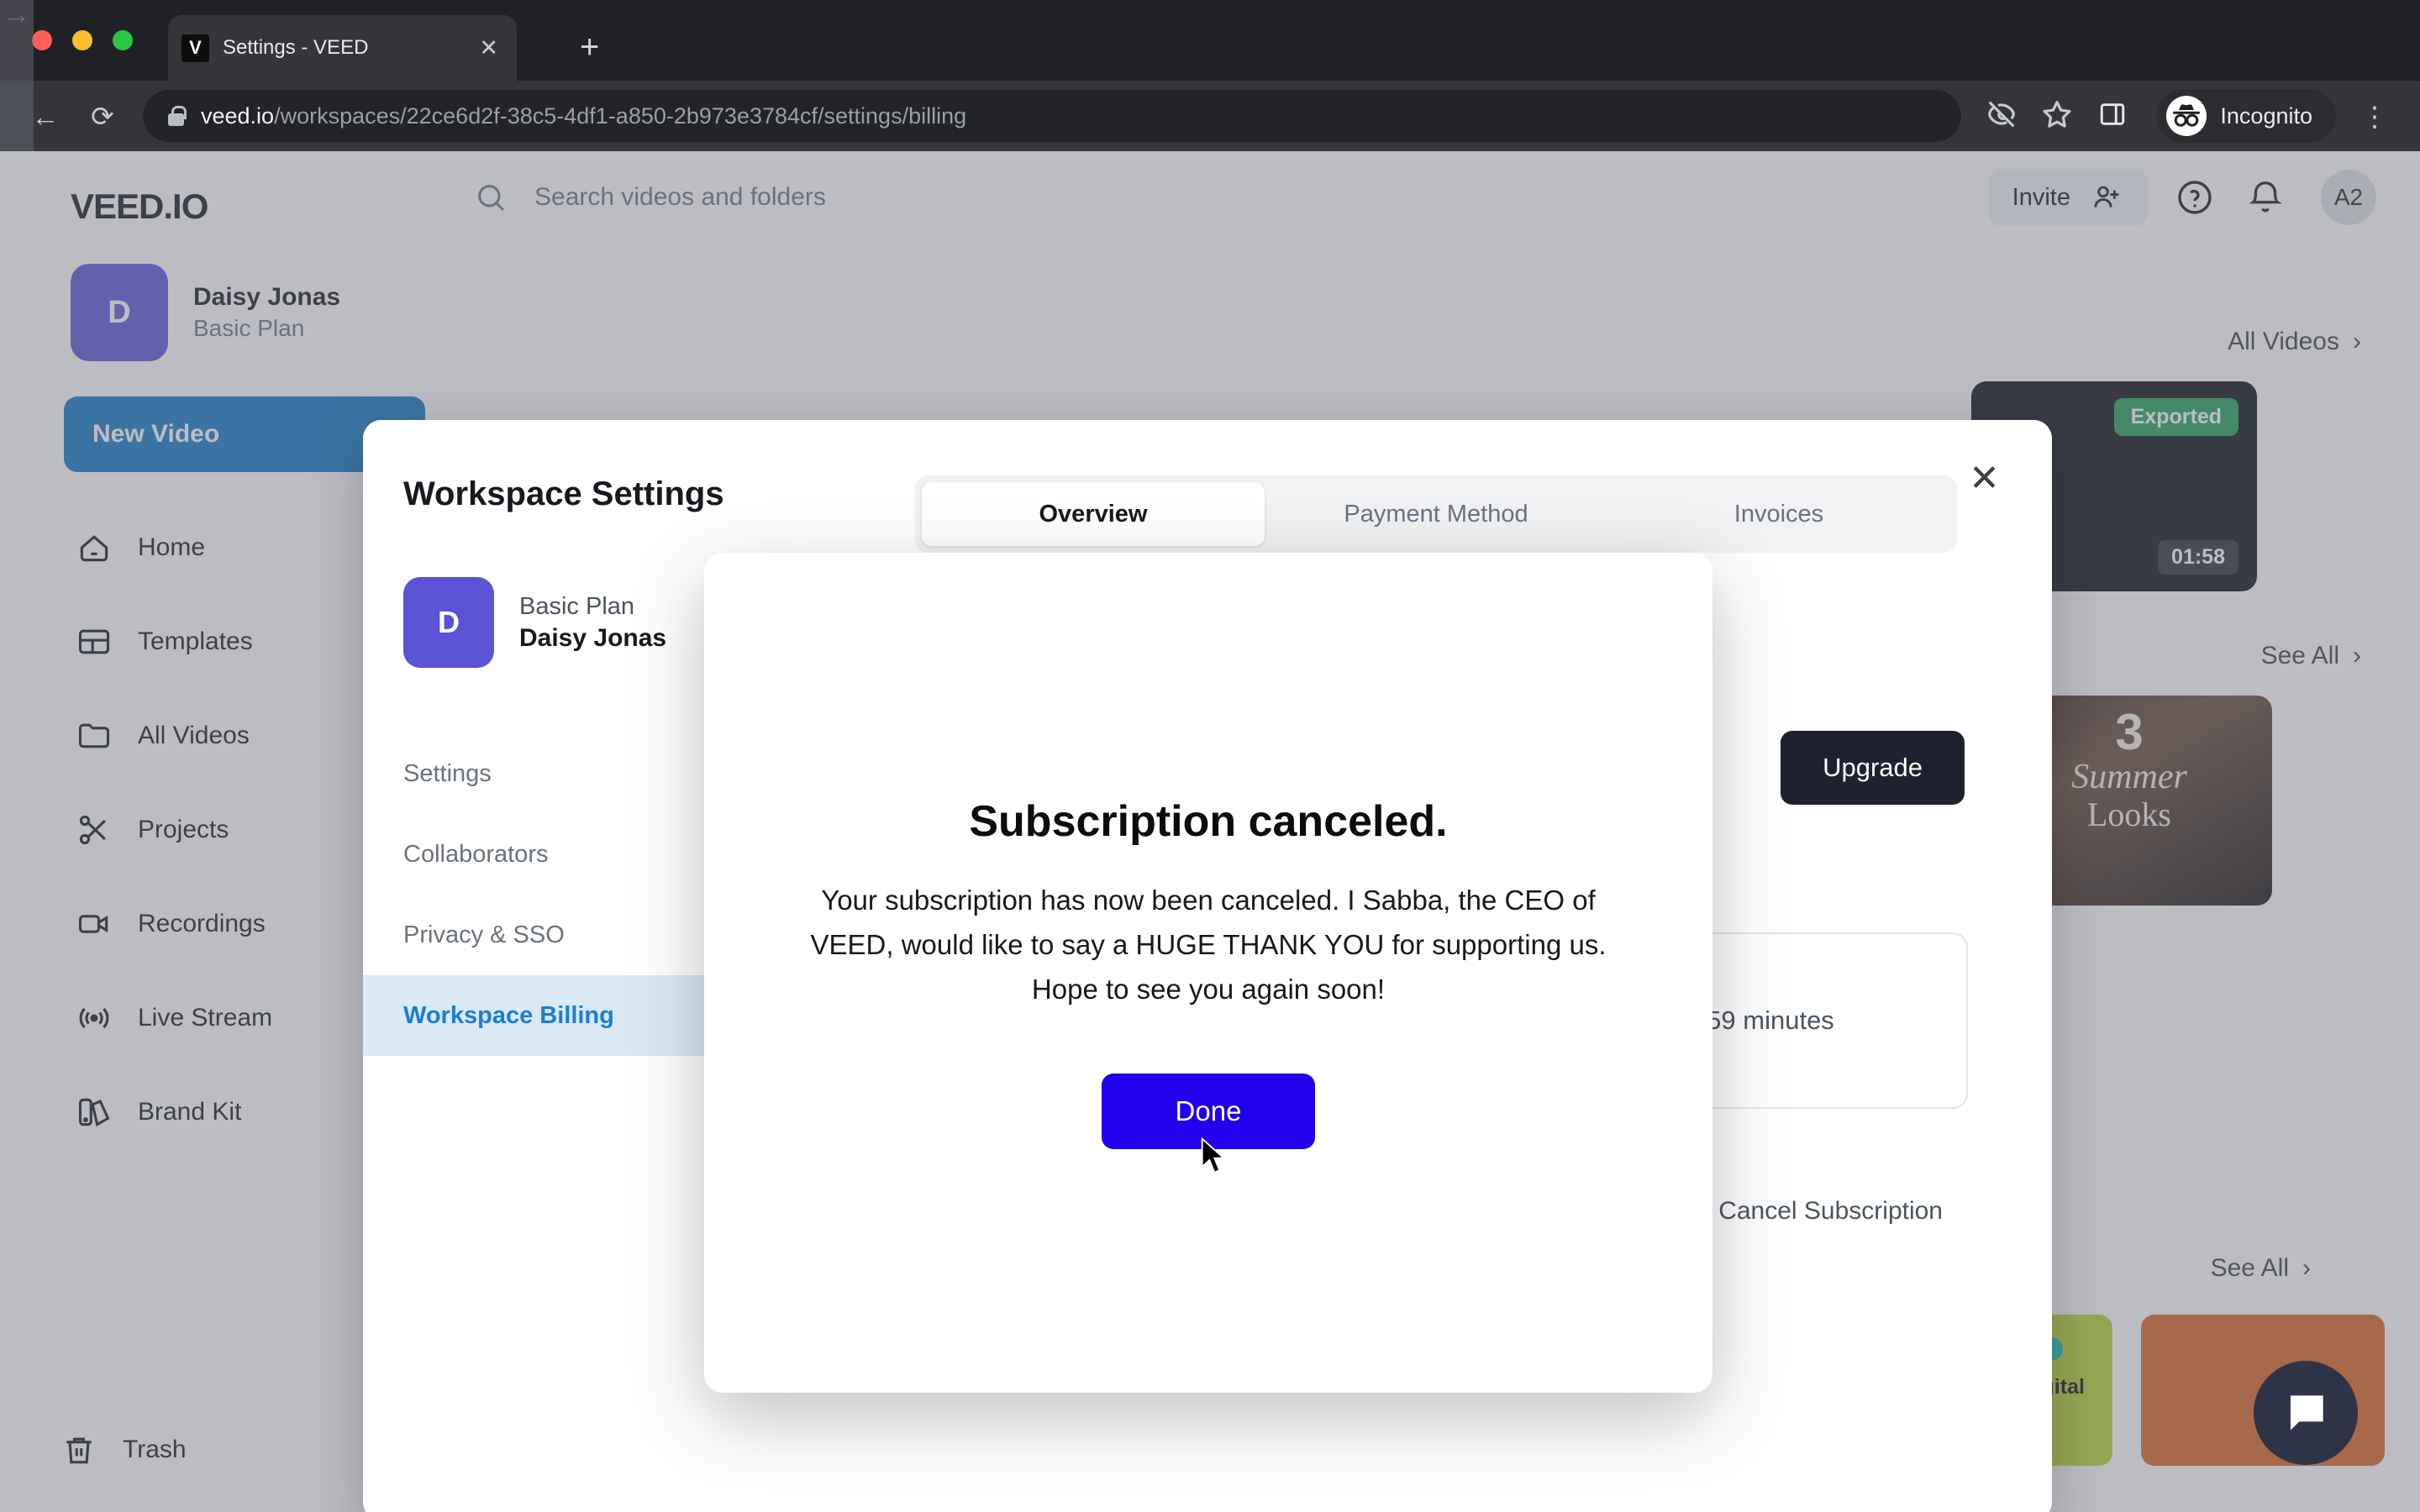 This screenshot has height=1512, width=2420. I want to click on browser-tab-strip: V Settings - VEED ✕ +, so click(1210, 40).